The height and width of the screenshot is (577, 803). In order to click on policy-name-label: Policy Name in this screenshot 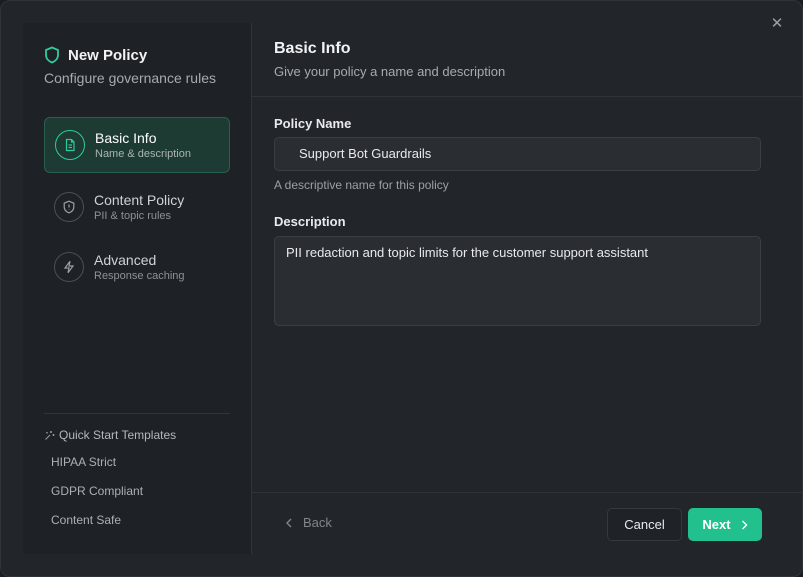, I will do `click(313, 123)`.